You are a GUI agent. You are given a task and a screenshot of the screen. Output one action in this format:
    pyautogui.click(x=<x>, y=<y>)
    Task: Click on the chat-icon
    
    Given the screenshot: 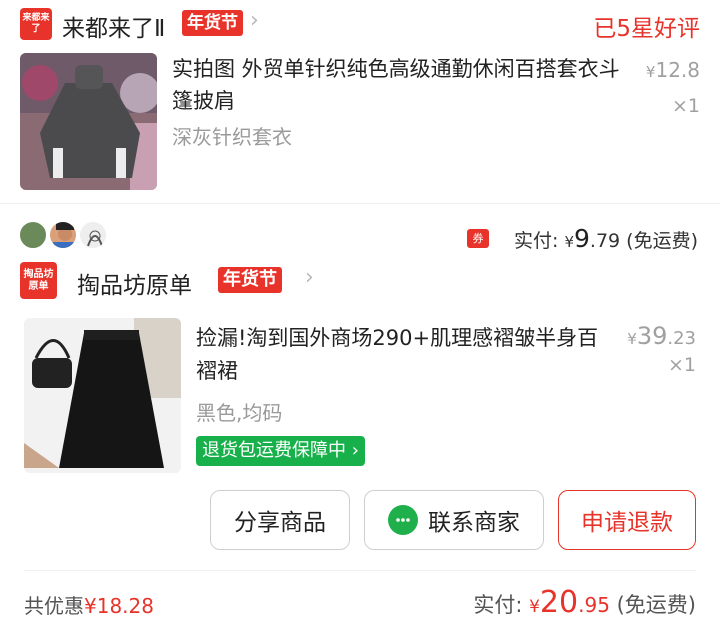 What is the action you would take?
    pyautogui.click(x=403, y=520)
    